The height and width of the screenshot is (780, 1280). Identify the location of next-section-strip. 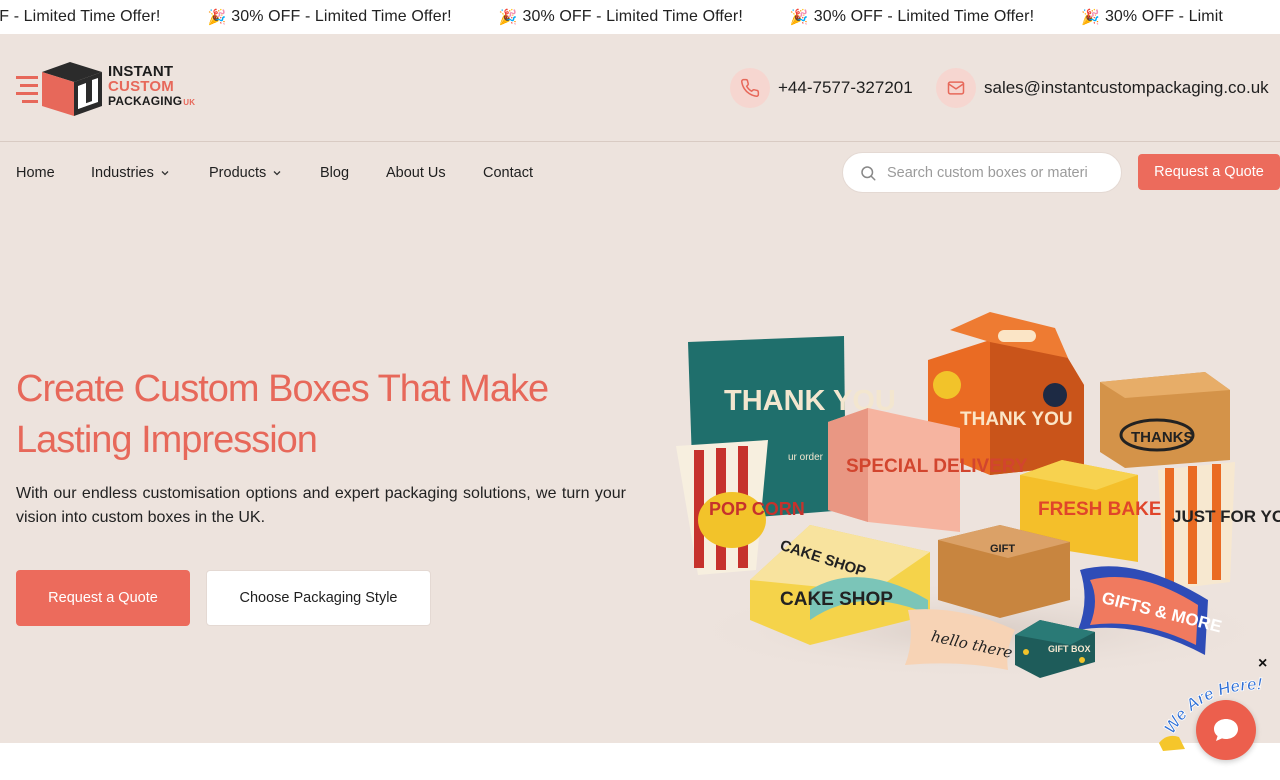
(640, 761).